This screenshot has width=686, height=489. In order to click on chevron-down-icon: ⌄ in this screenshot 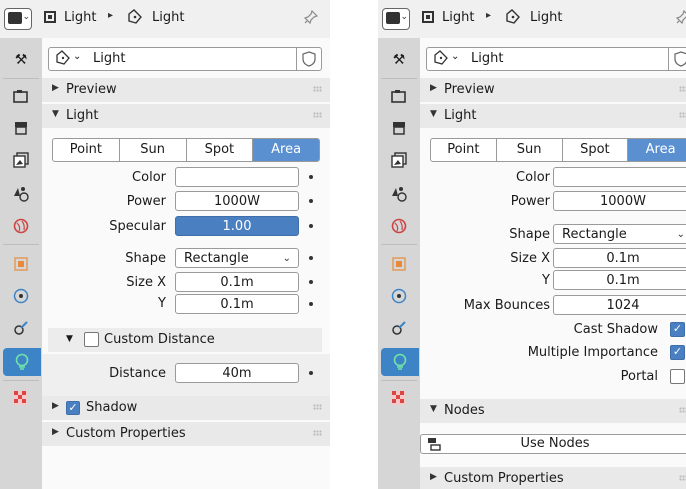, I will do `click(404, 17)`.